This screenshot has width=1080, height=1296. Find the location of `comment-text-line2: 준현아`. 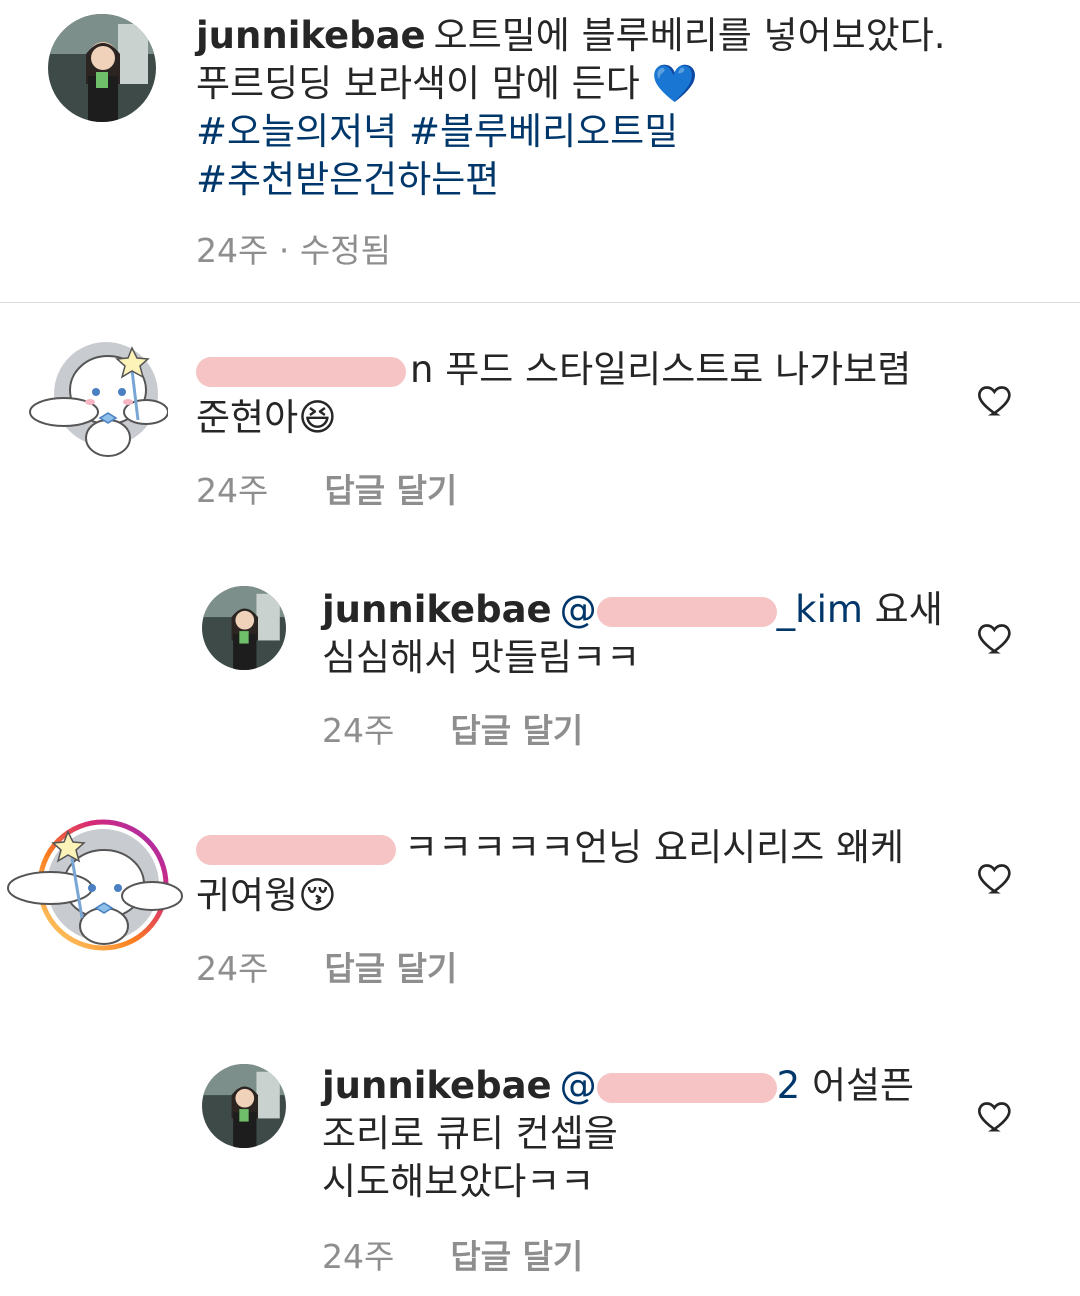

comment-text-line2: 준현아 is located at coordinates (247, 417).